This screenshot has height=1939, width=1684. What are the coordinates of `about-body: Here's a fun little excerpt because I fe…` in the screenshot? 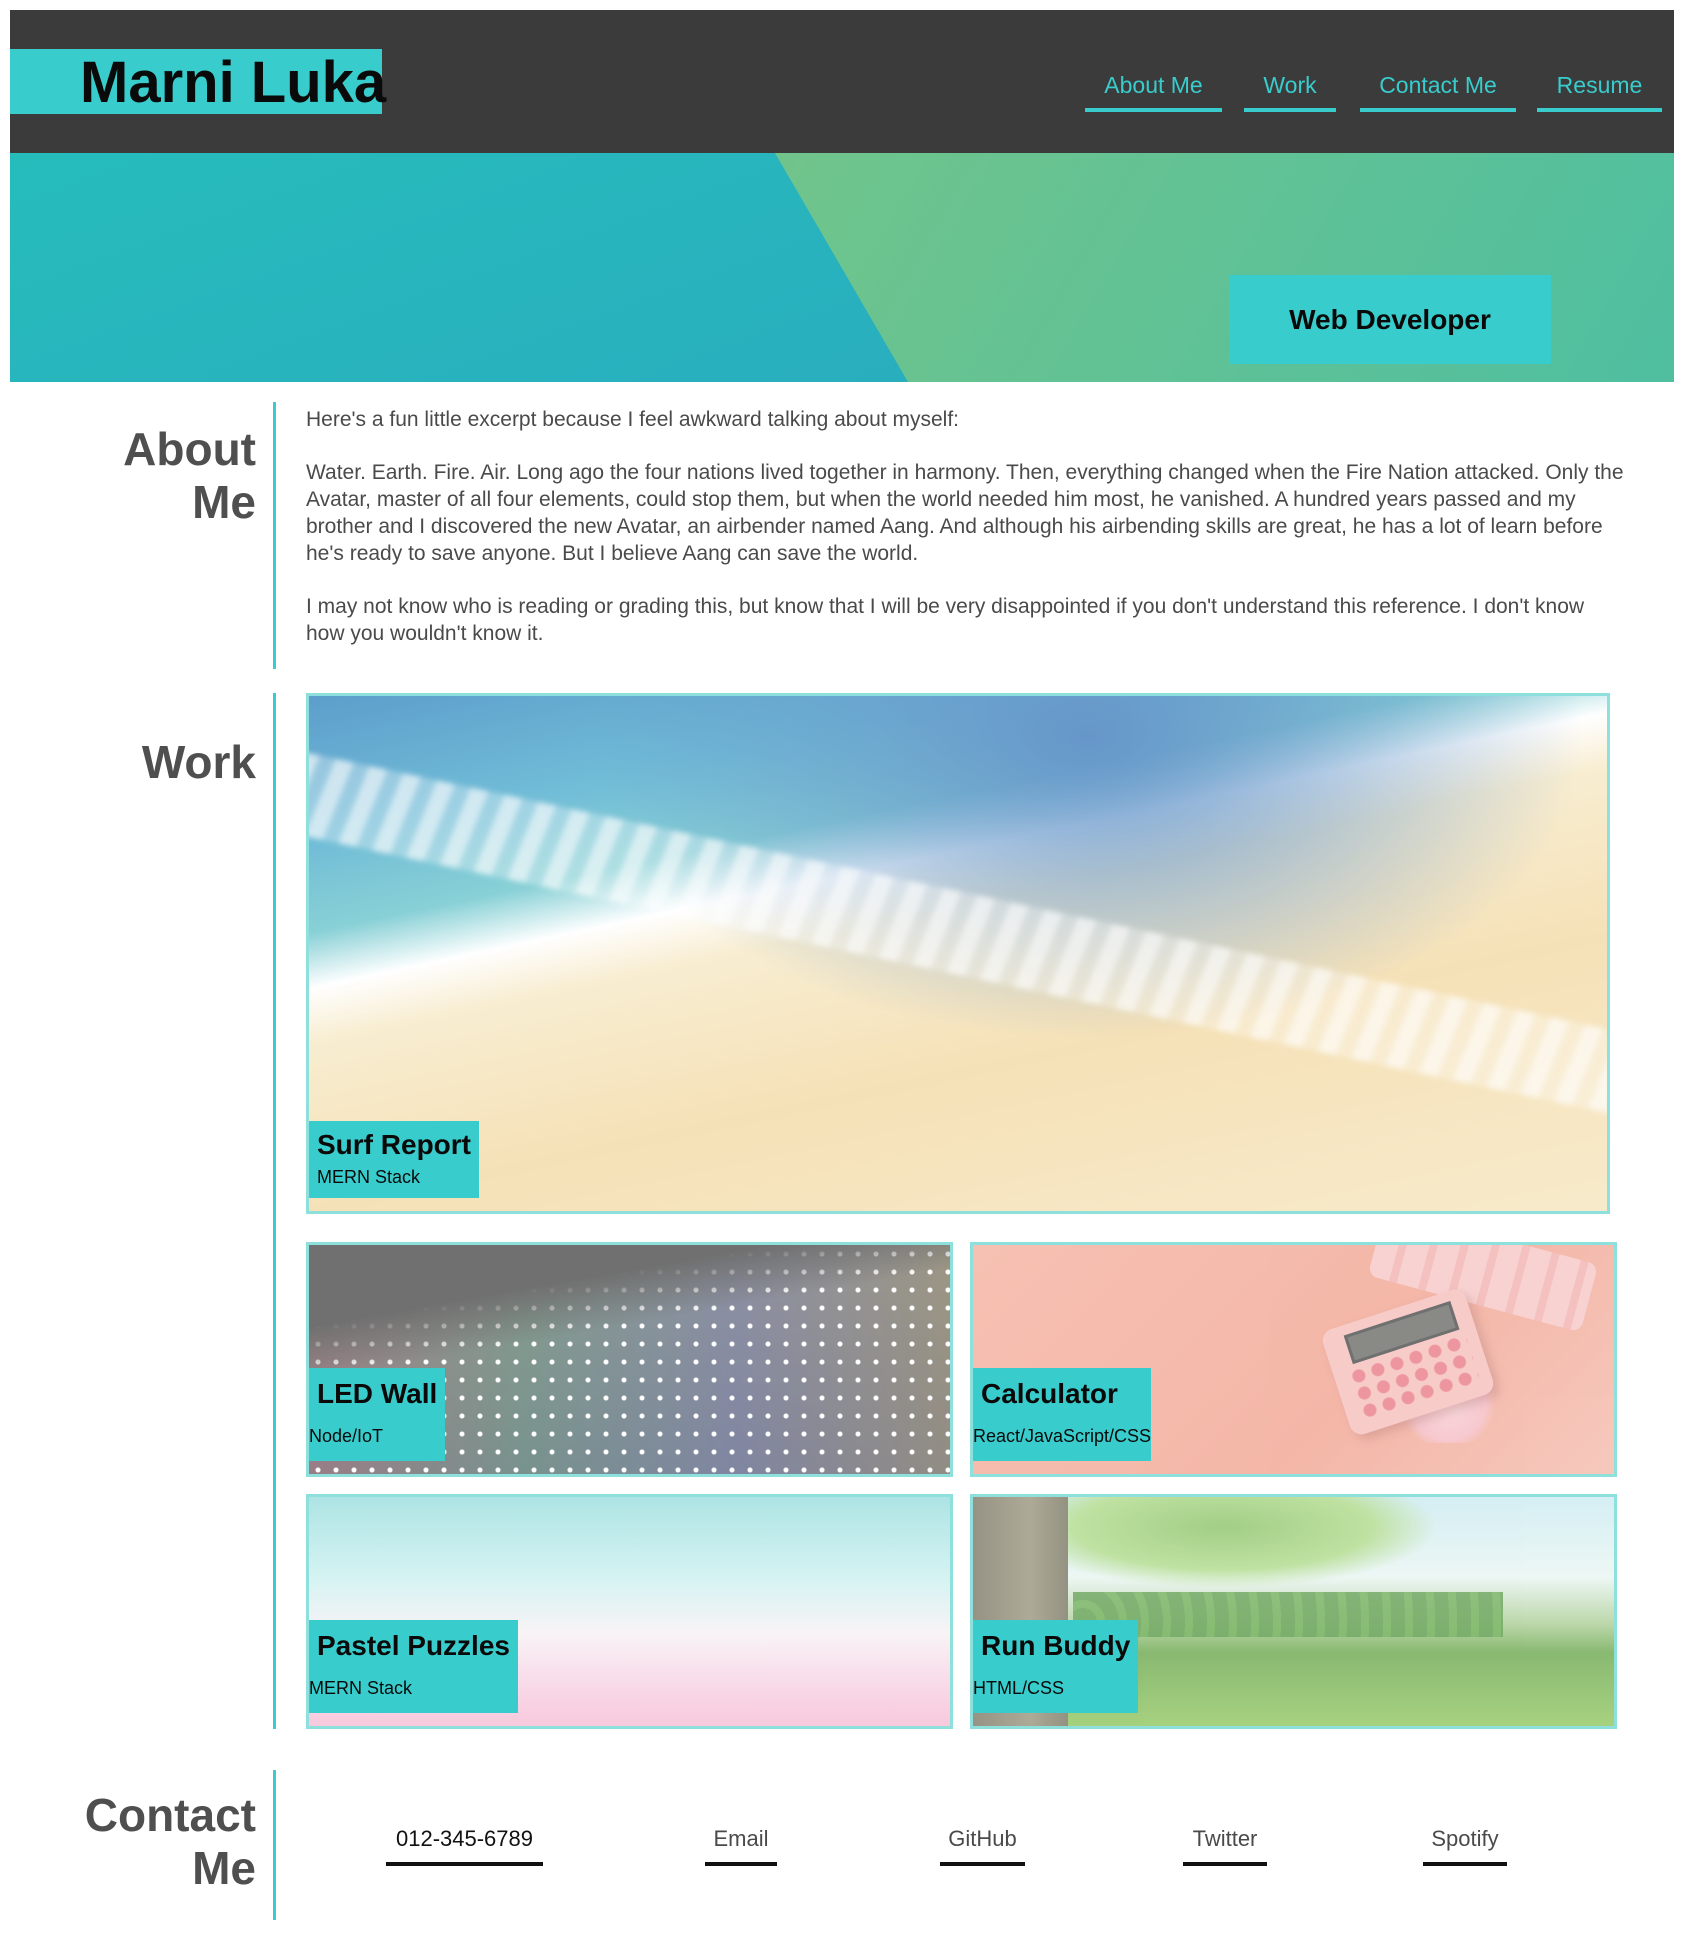 It's located at (966, 539).